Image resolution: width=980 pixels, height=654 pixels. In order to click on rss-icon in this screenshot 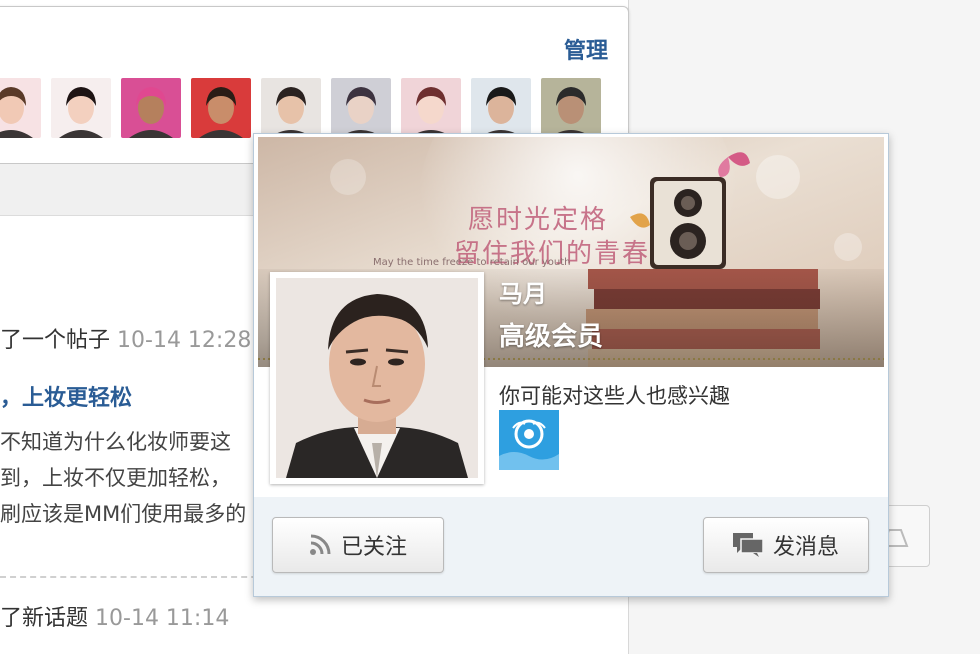, I will do `click(320, 544)`.